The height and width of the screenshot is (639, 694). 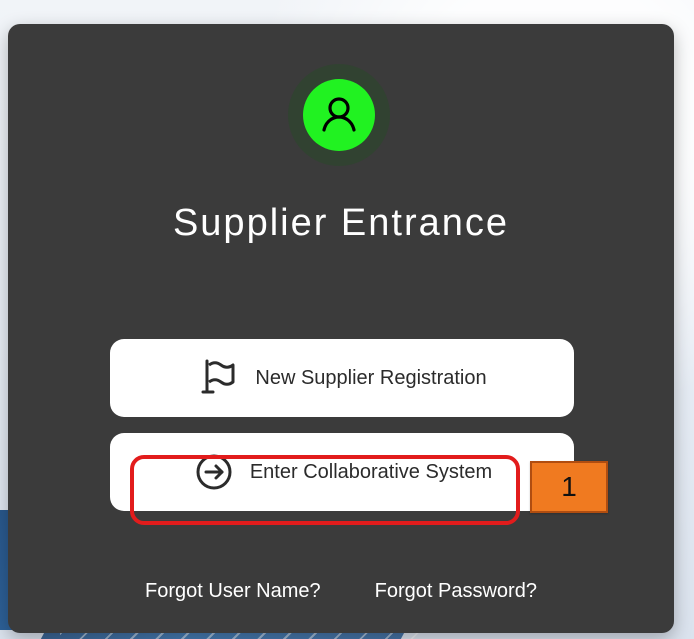 I want to click on enter-arrow-icon, so click(x=214, y=472).